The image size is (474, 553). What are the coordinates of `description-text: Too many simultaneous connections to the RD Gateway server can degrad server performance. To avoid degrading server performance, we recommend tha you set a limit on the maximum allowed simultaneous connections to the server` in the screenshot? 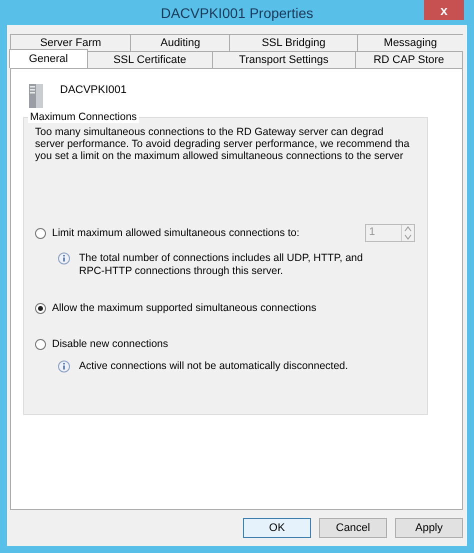 It's located at (222, 144).